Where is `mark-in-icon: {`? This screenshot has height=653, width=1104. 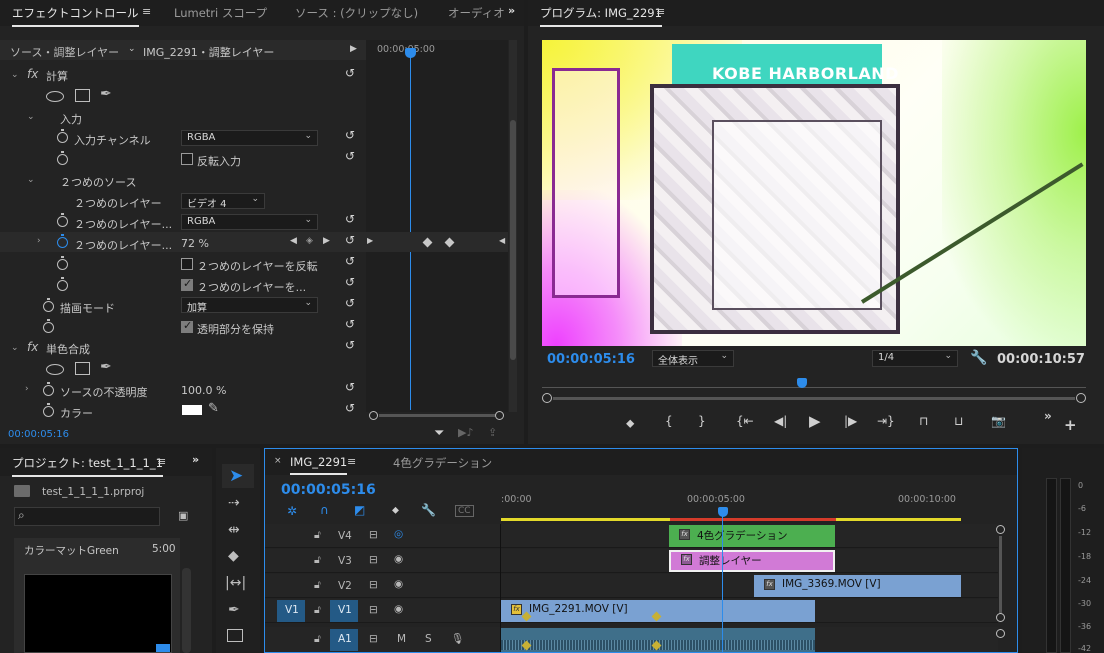 mark-in-icon: { is located at coordinates (669, 421).